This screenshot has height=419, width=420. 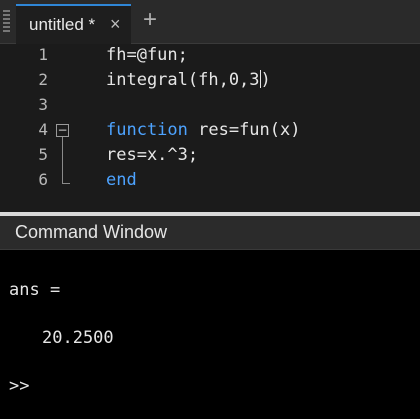 I want to click on close-icon: ×, so click(x=115, y=24).